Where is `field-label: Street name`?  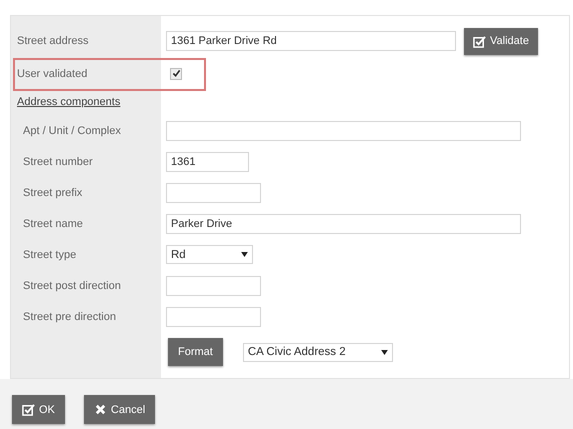 field-label: Street name is located at coordinates (53, 224).